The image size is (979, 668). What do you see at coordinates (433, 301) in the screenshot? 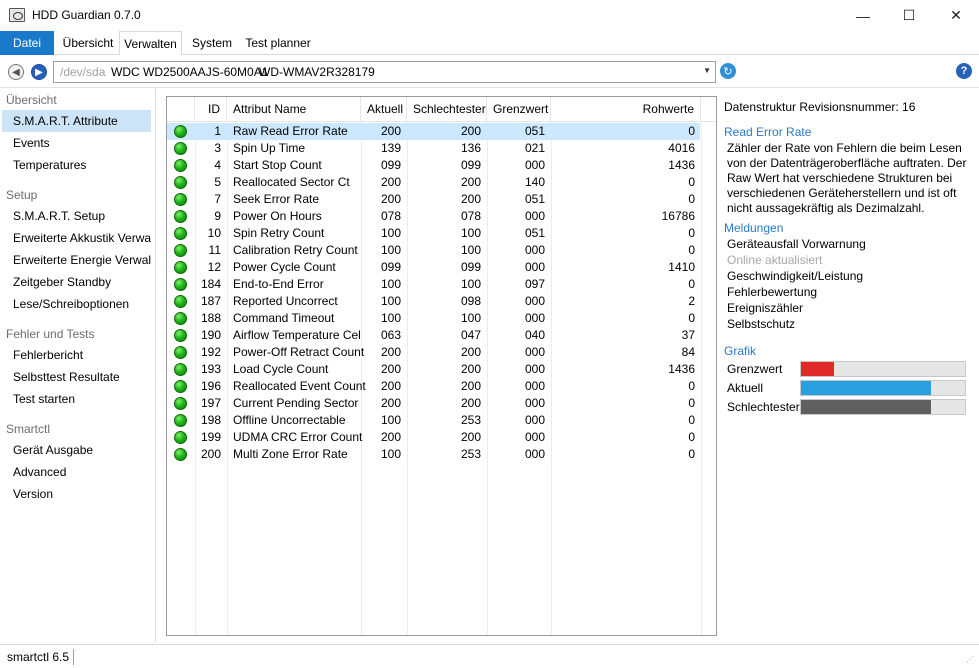
I see `table-row: 187 Reported Uncorrect 100 098 000 2` at bounding box center [433, 301].